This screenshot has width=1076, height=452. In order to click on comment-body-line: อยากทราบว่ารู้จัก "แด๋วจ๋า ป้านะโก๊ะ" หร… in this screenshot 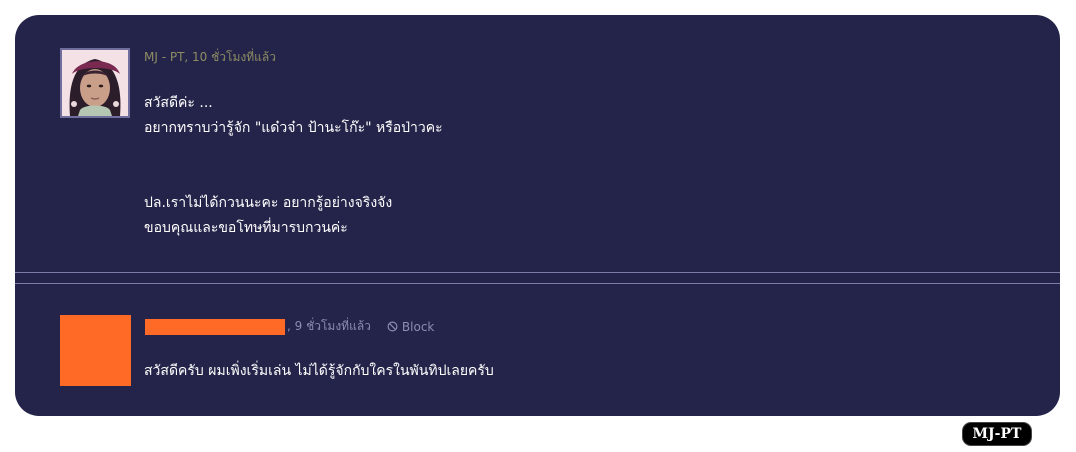, I will do `click(293, 128)`.